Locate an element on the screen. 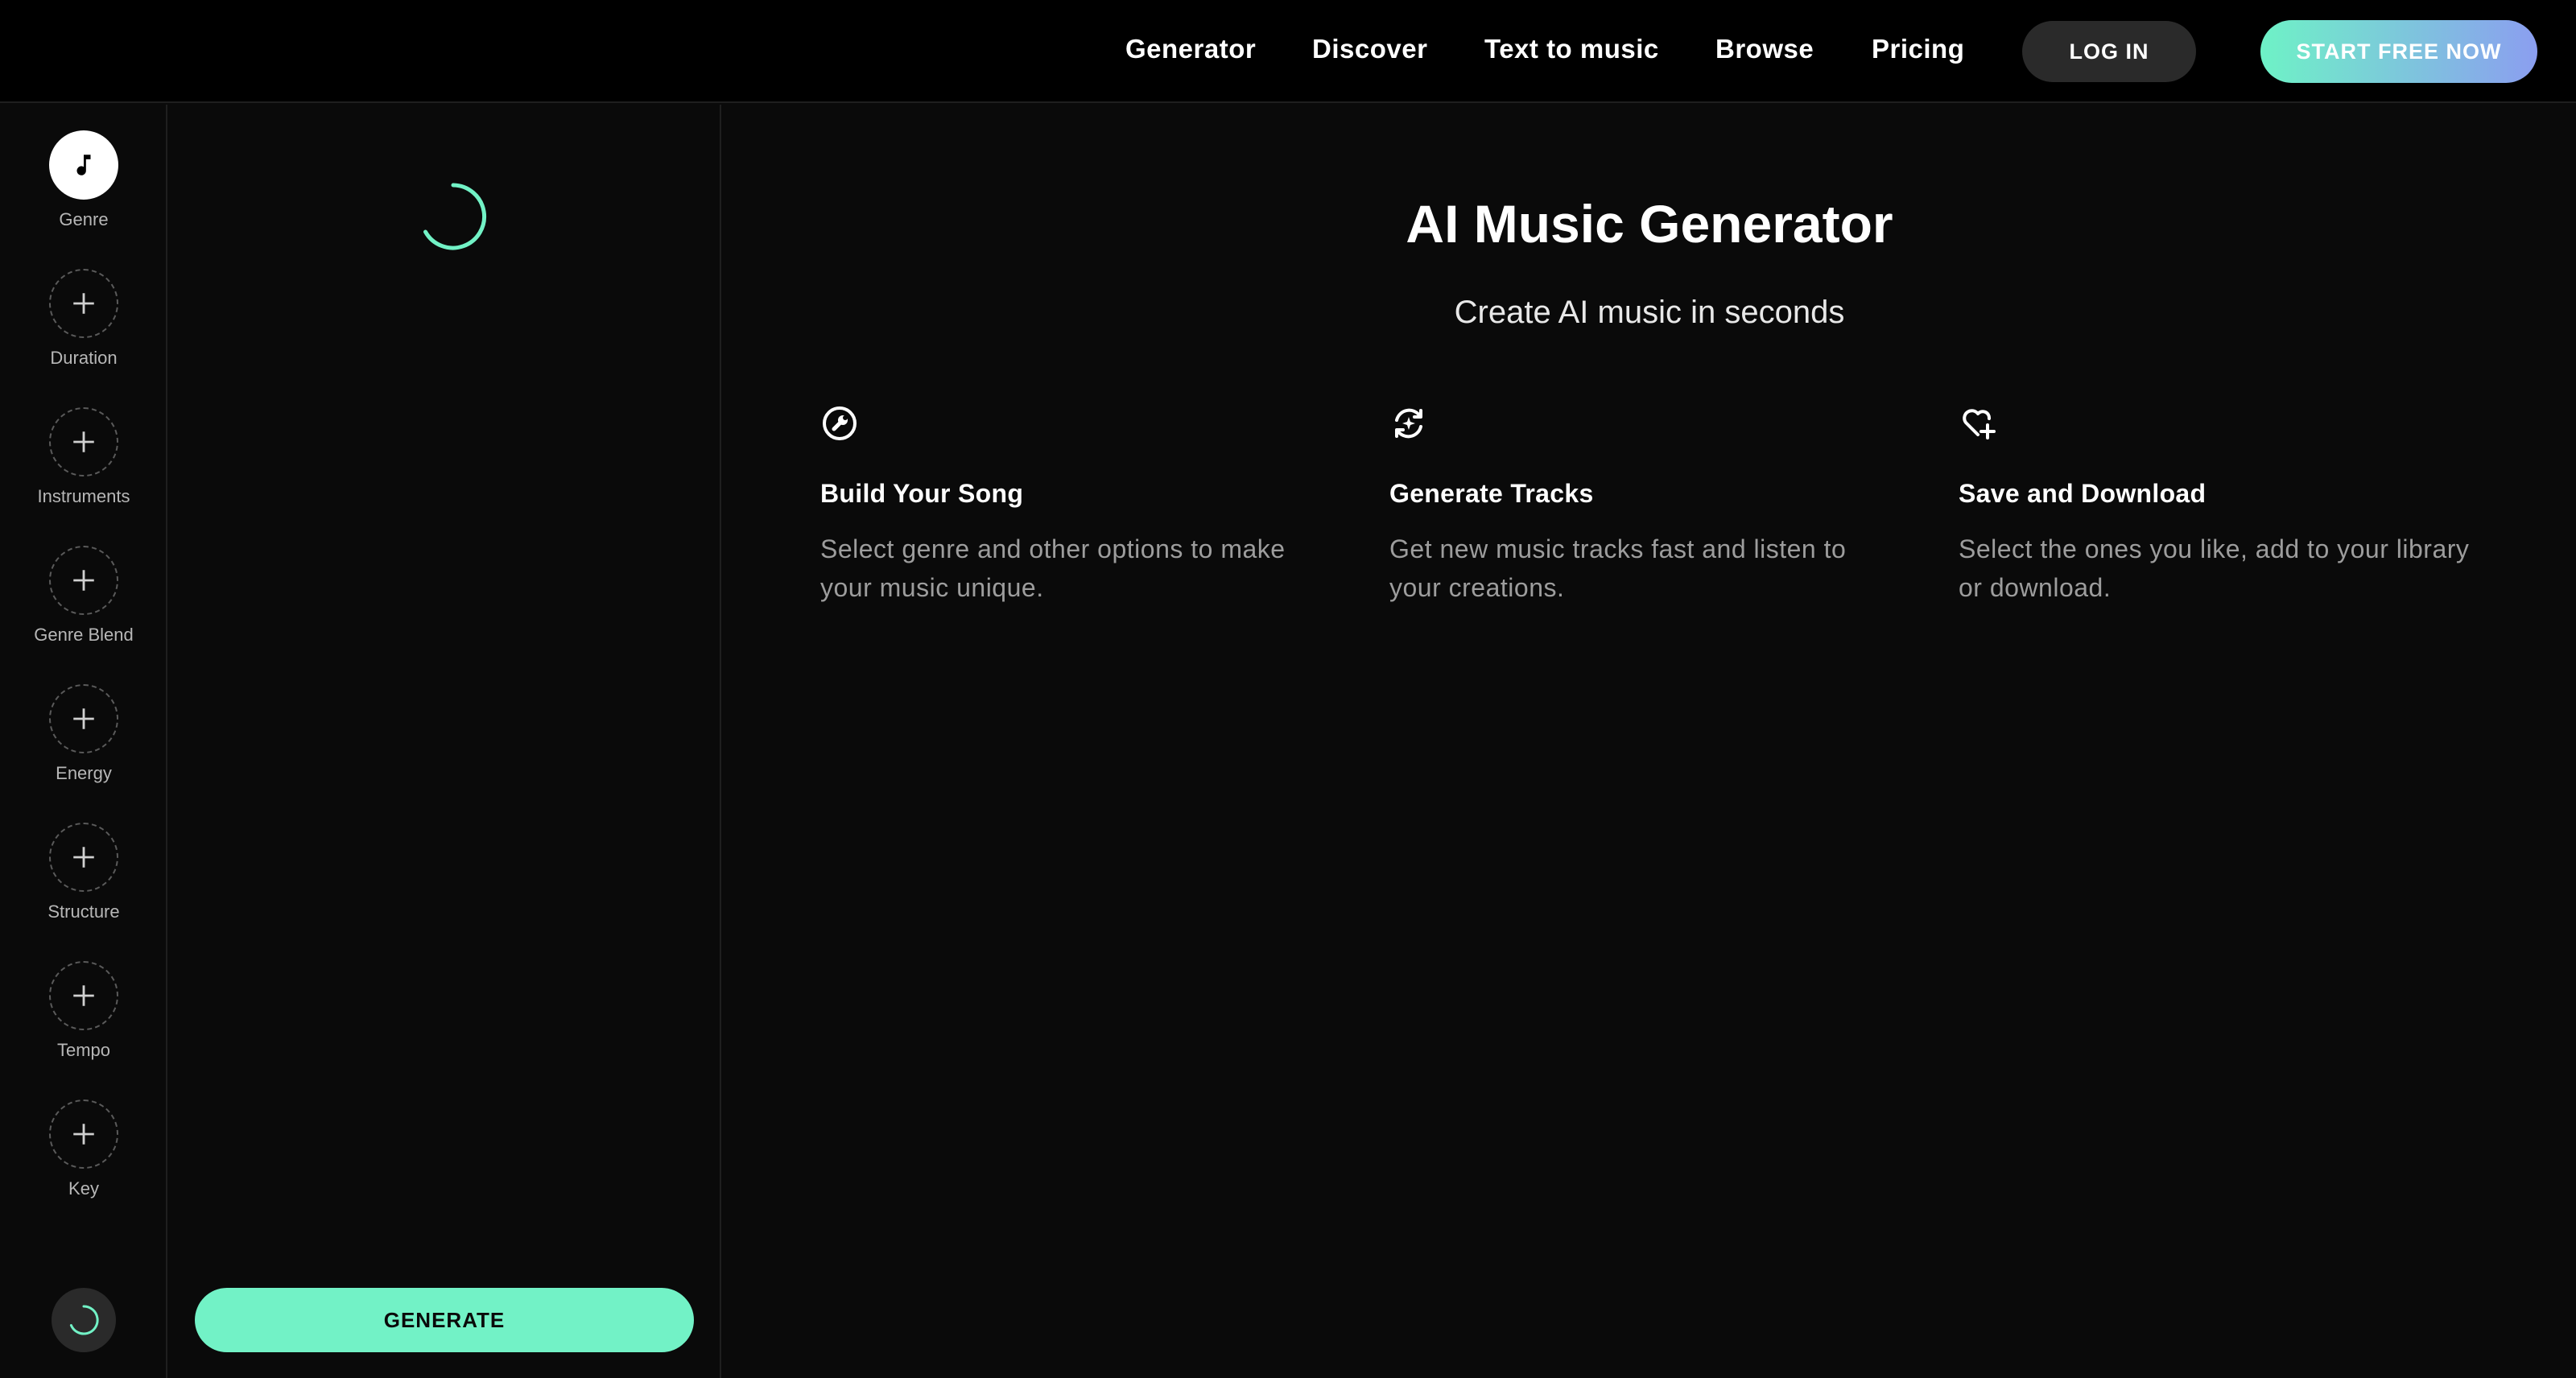 The height and width of the screenshot is (1378, 2576). sidebar-item-genre: Genre is located at coordinates (83, 191).